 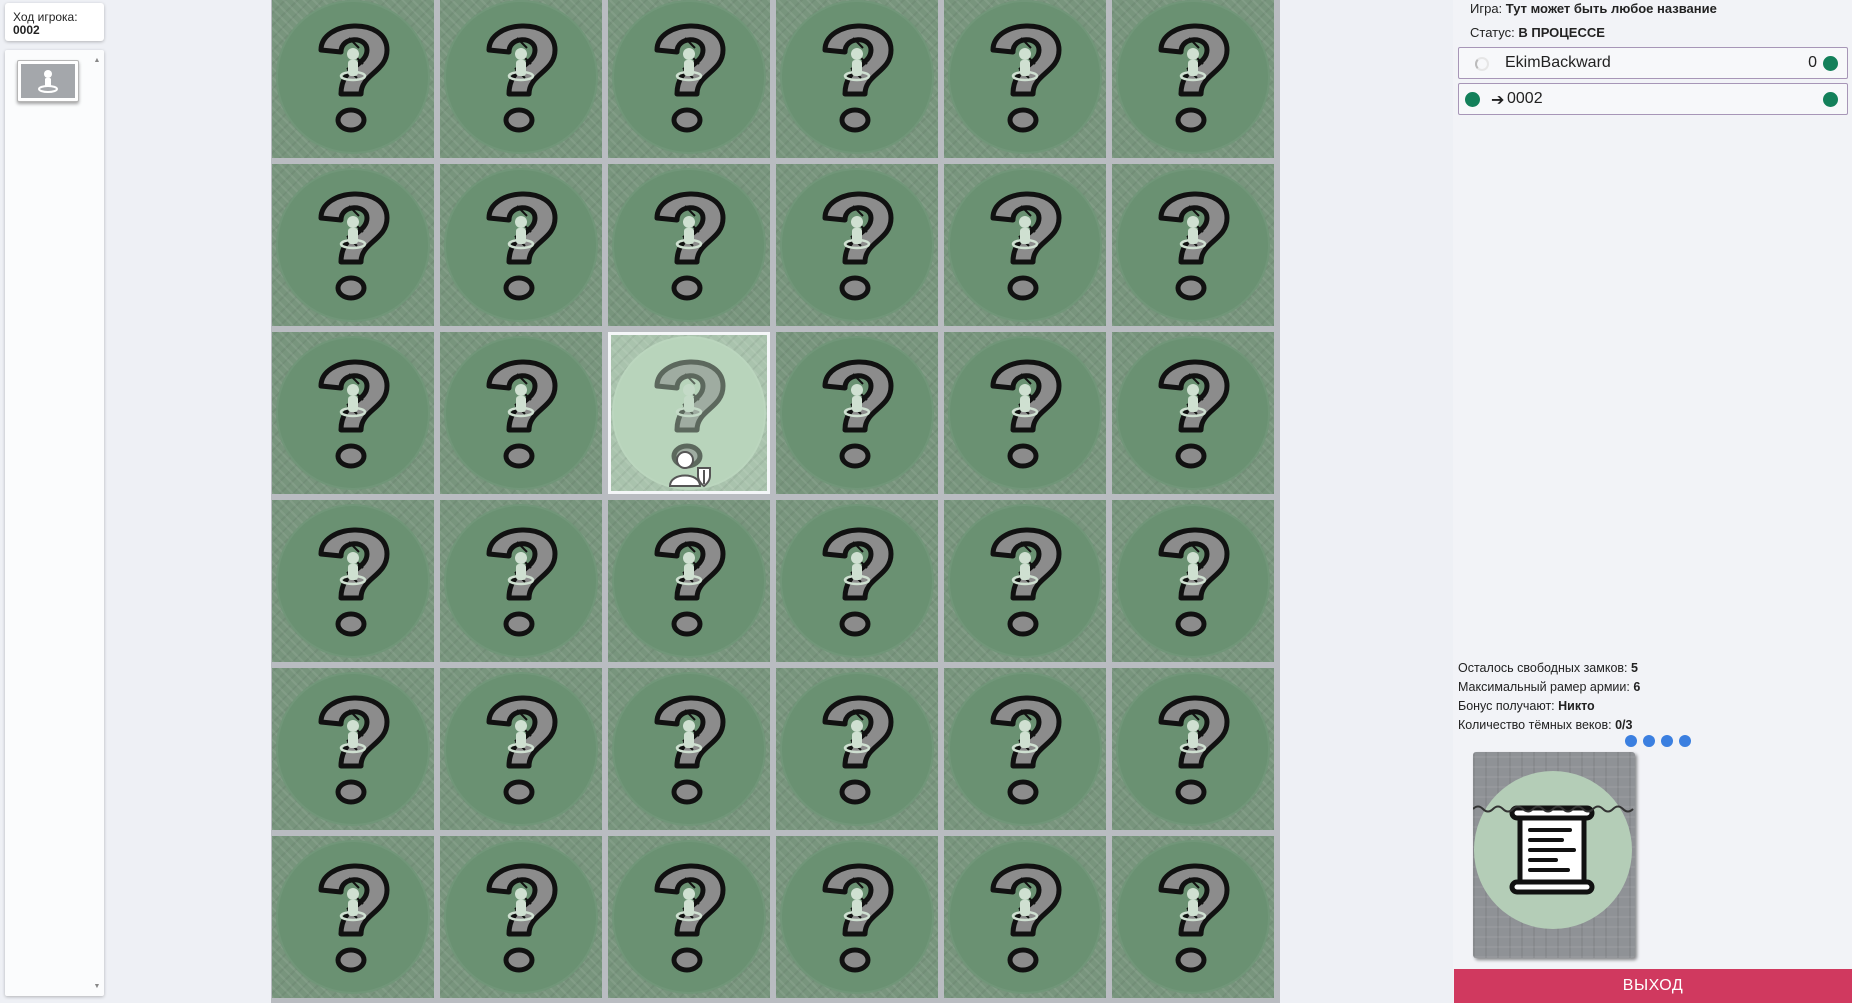 What do you see at coordinates (54, 22) in the screenshot?
I see `turn-indicator: Ход игрока: 0002` at bounding box center [54, 22].